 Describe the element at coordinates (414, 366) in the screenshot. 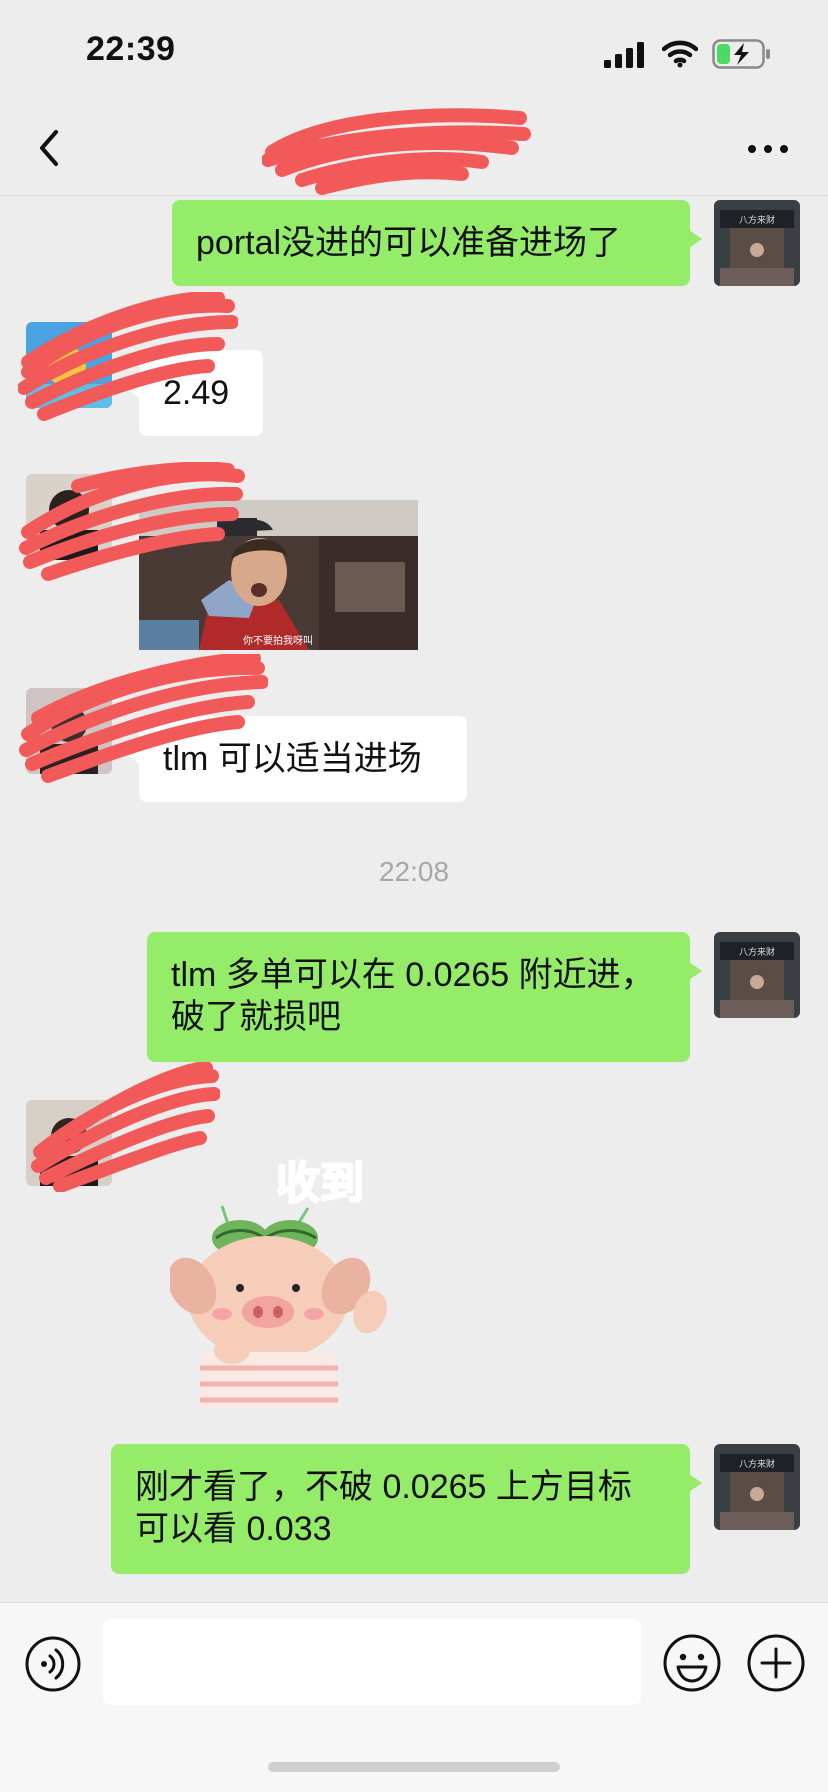

I see `message-other-1: 2.49` at that location.